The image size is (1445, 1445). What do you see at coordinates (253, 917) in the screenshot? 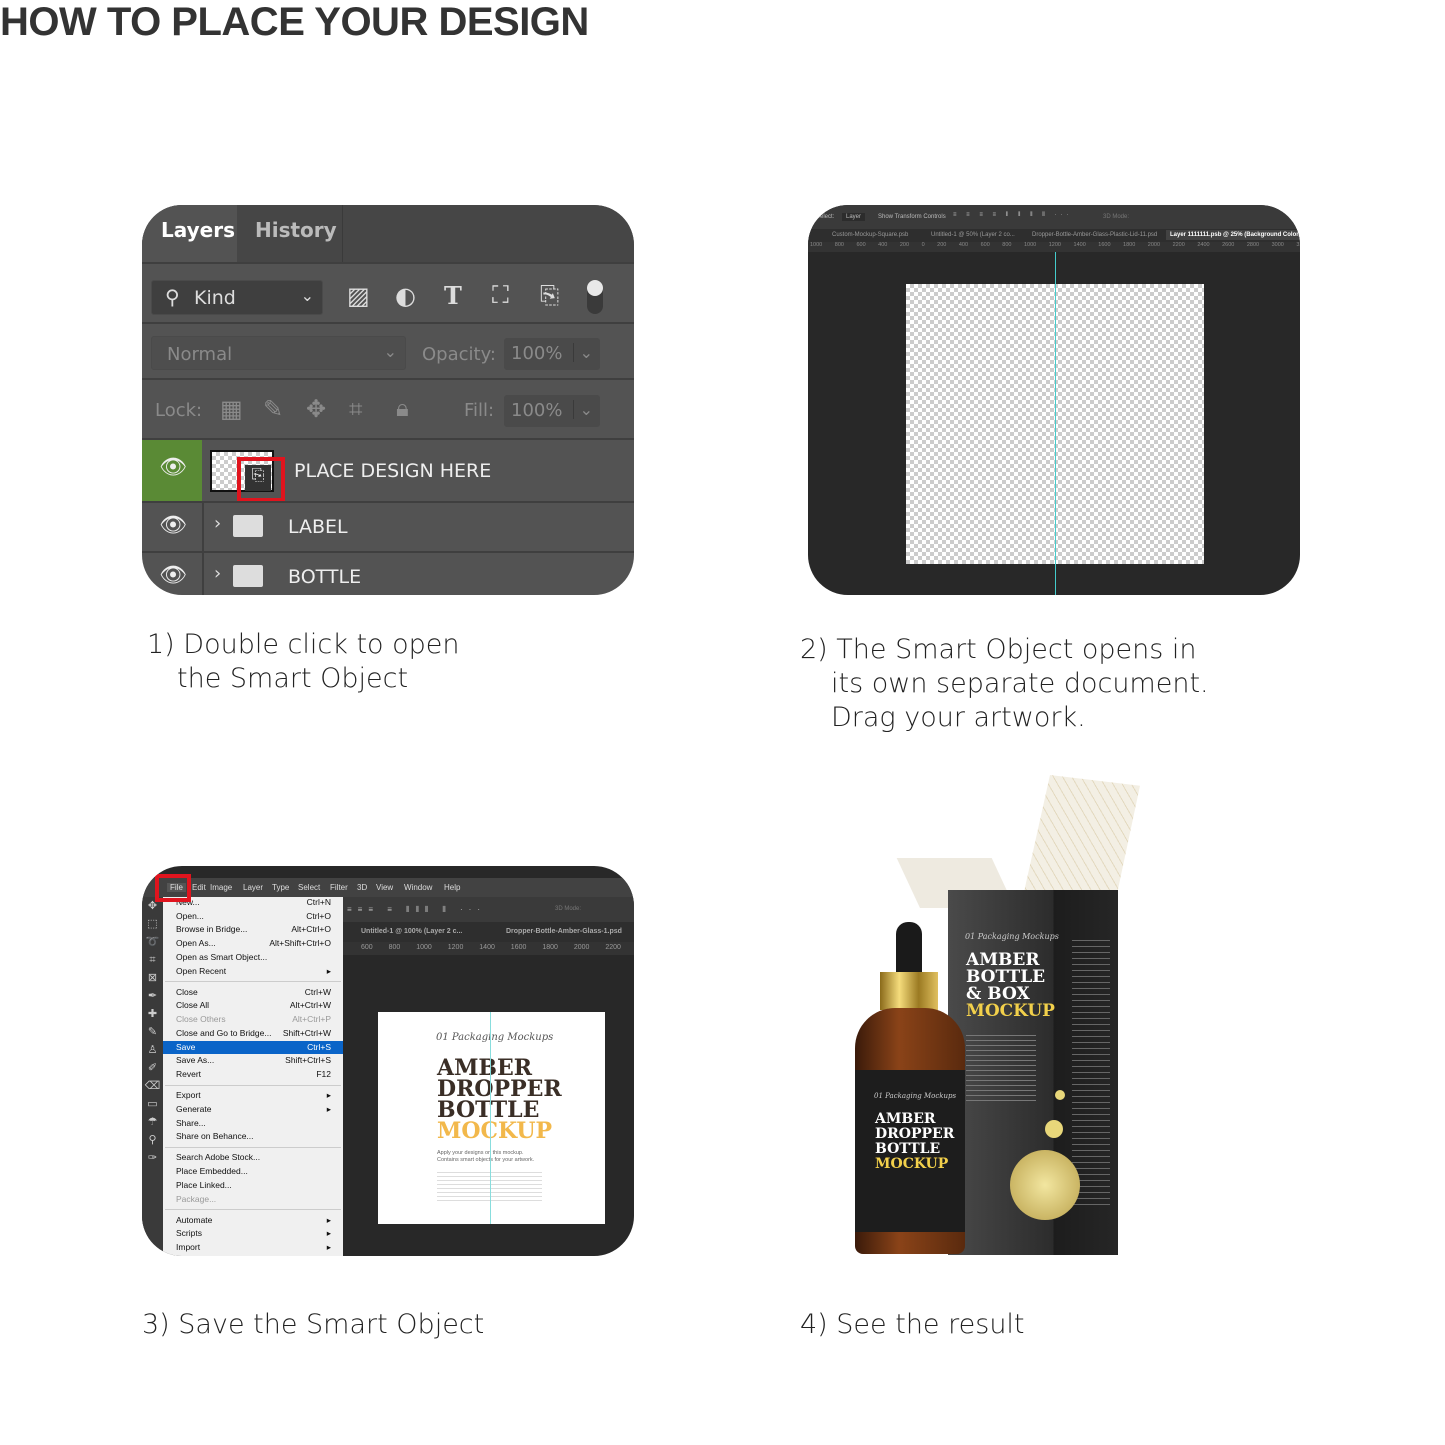
I see `menu-item: Open... Ctrl+O` at bounding box center [253, 917].